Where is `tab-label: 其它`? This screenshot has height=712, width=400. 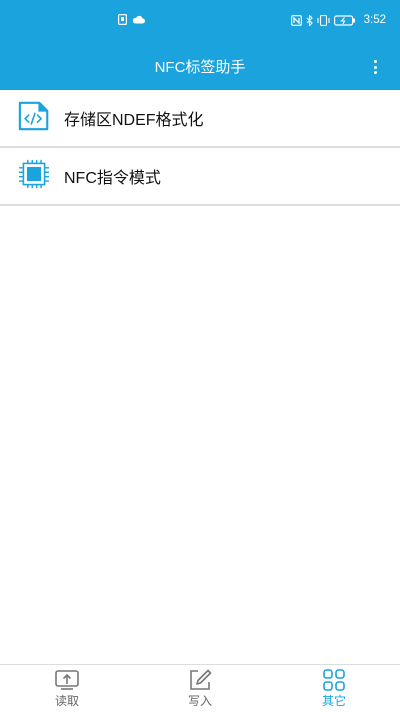
tab-label: 其它 is located at coordinates (333, 701).